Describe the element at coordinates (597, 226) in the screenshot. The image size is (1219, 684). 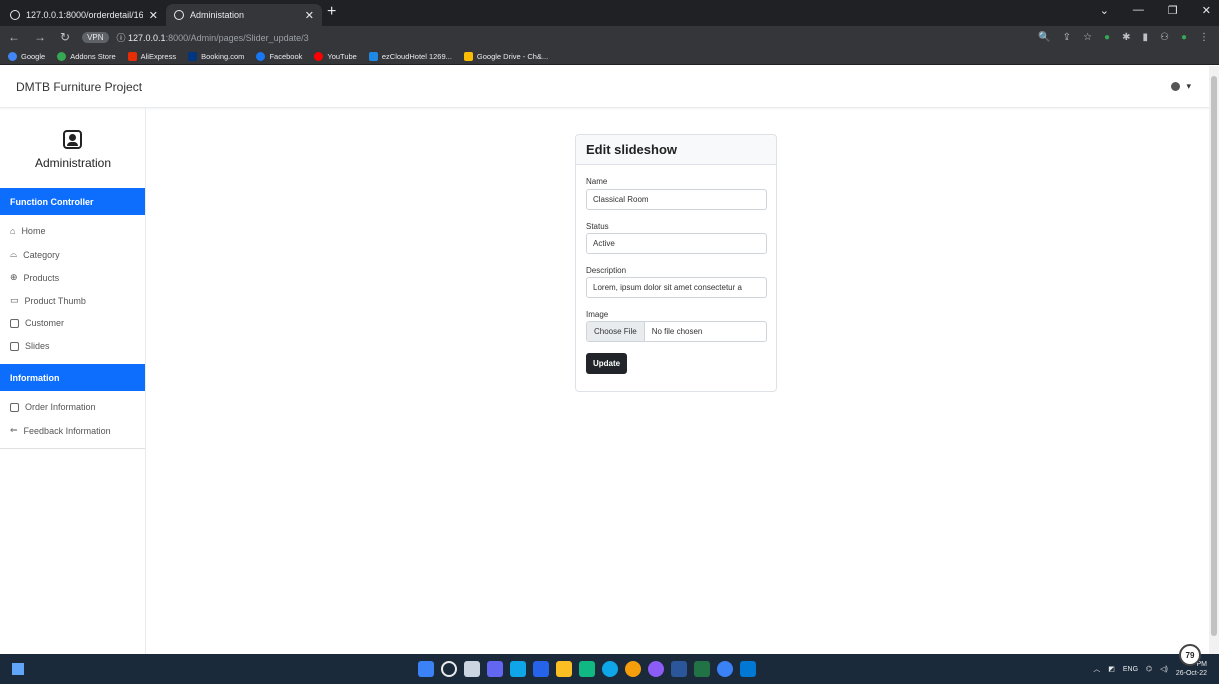
I see `status-label: Status` at that location.